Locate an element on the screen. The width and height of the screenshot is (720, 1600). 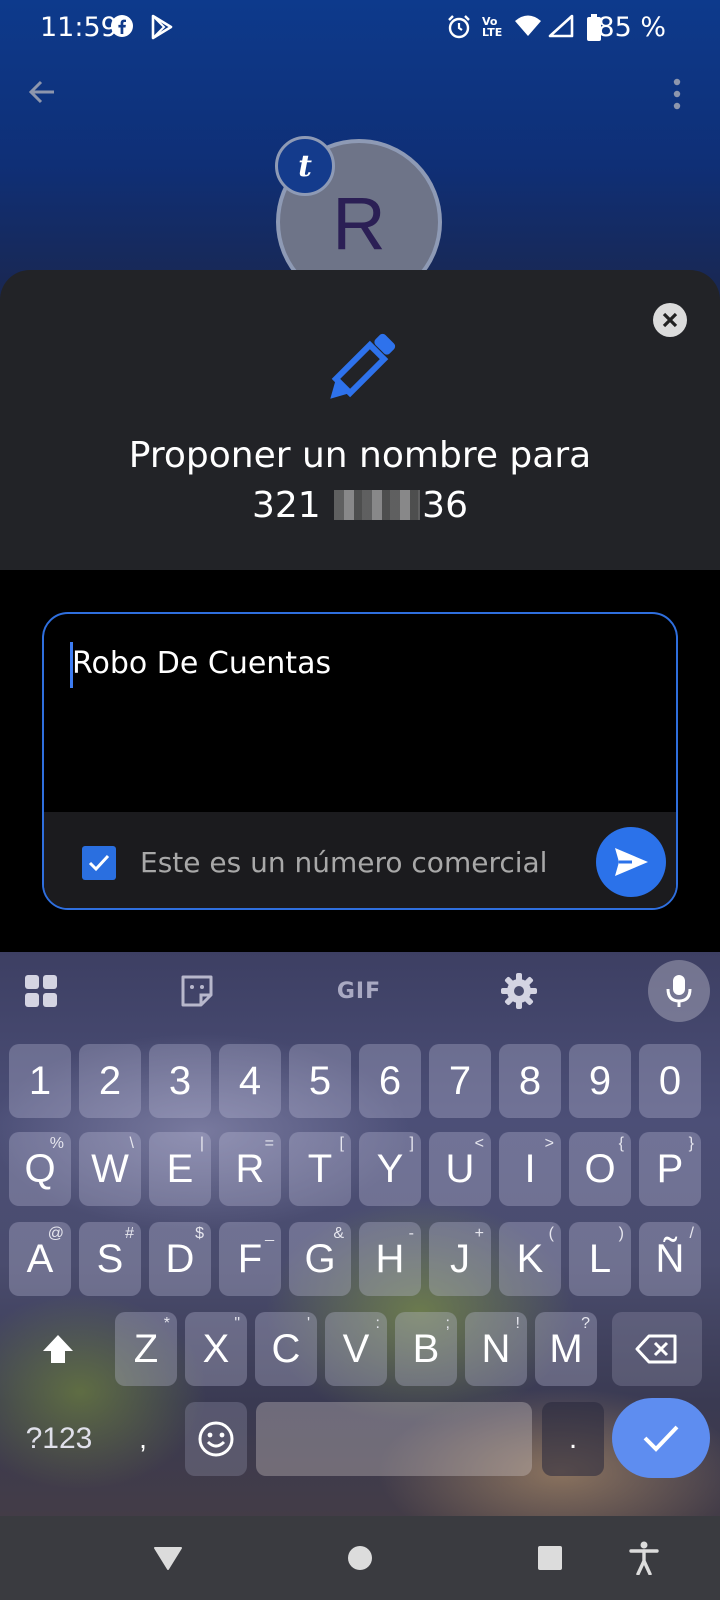
navigation-bar is located at coordinates (360, 1558).